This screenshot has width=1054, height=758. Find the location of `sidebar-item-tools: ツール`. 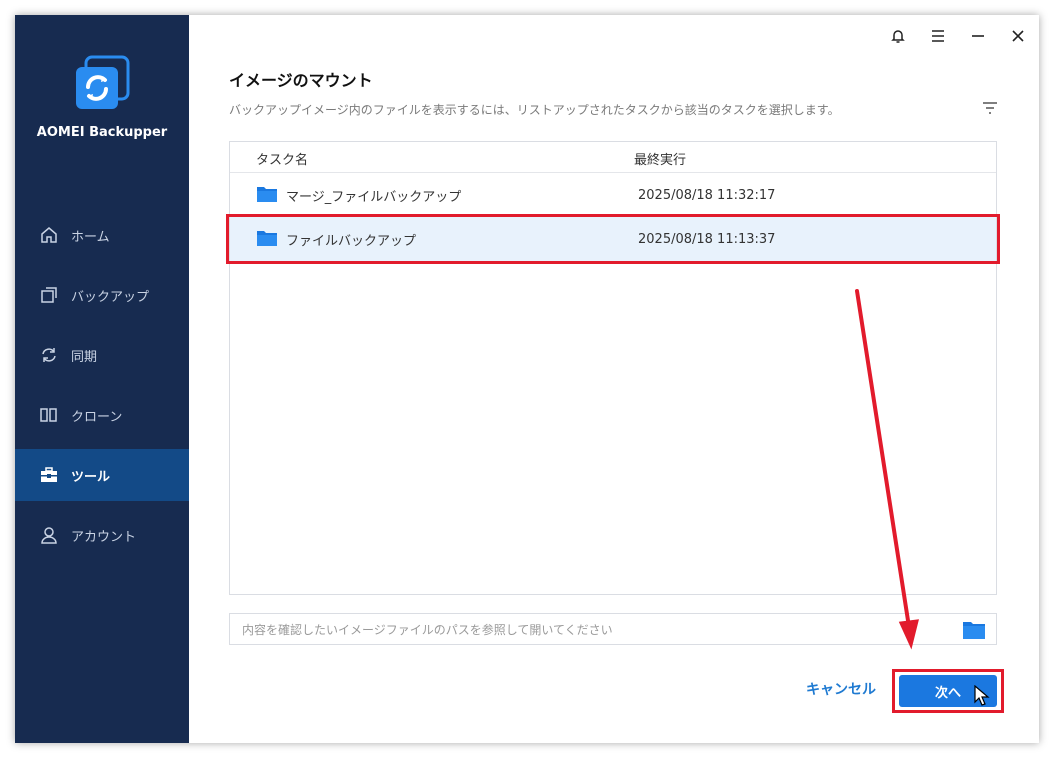

sidebar-item-tools: ツール is located at coordinates (102, 475).